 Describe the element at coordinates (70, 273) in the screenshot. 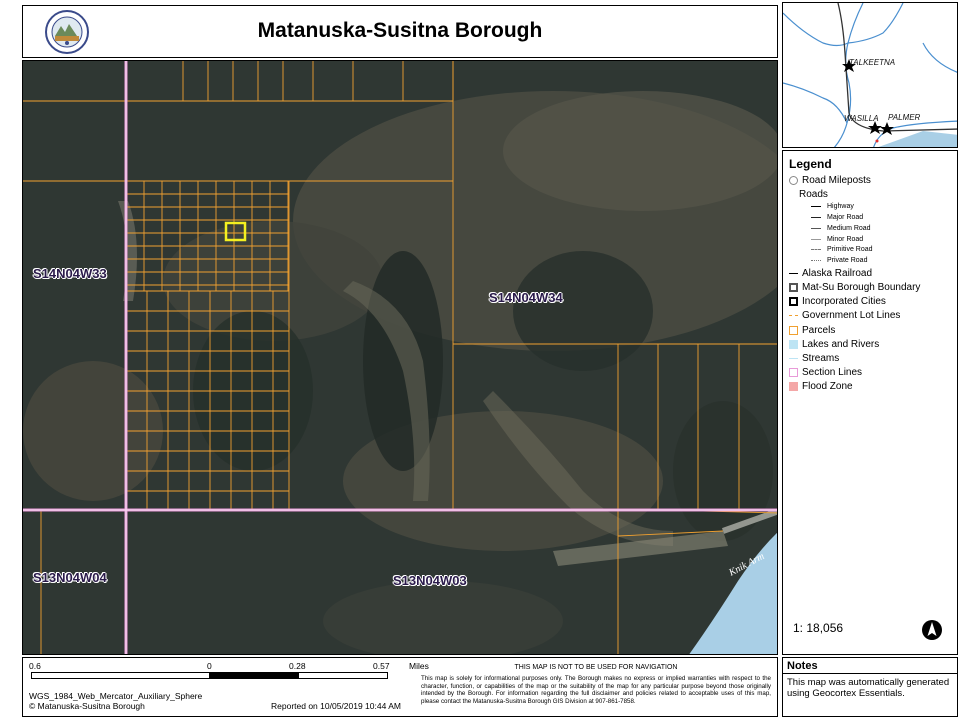

I see `section-label-s14n04w33: S14N04W33` at that location.